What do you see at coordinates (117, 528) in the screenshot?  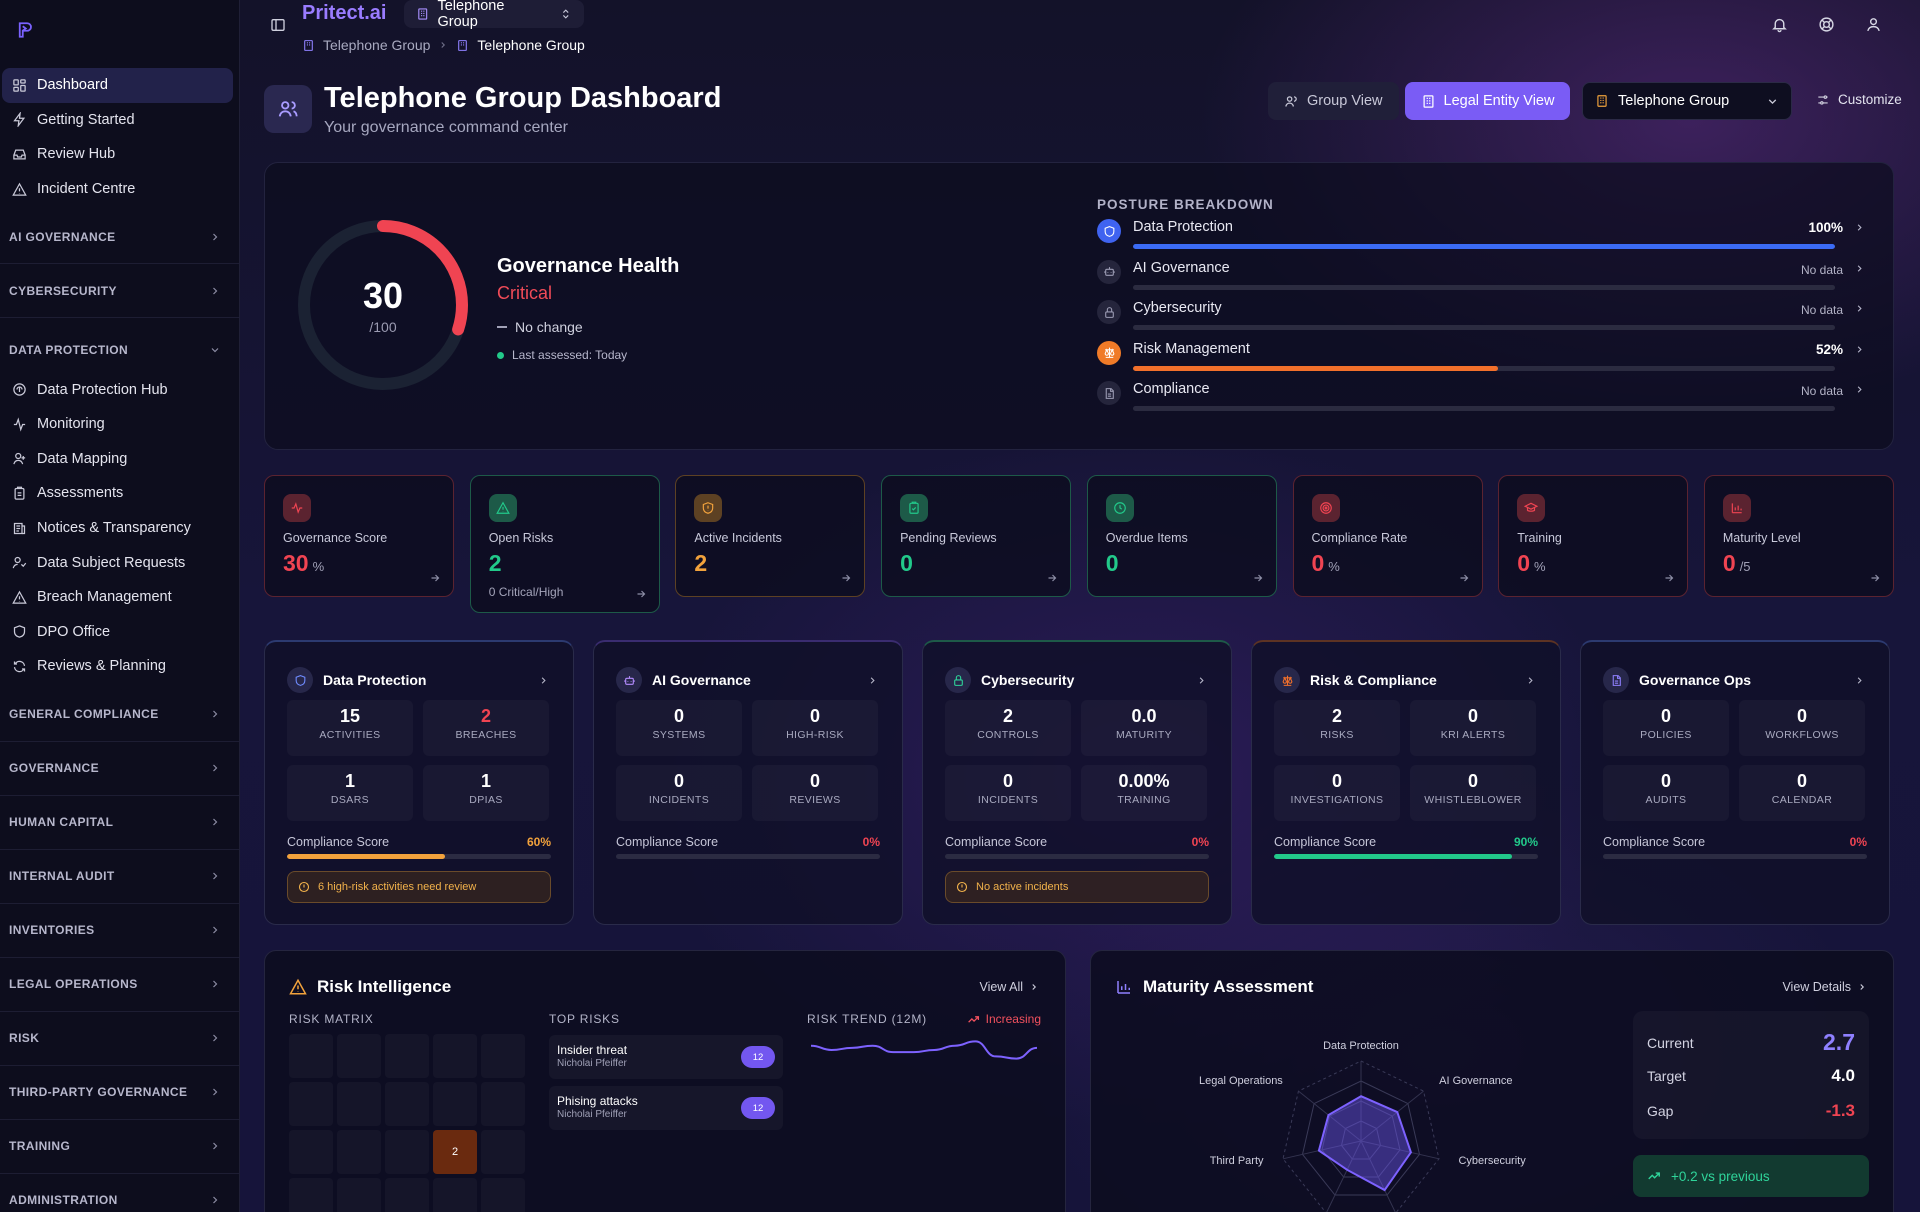 I see `sidebar-item-notices-and-transparency: Notices & Transparency` at bounding box center [117, 528].